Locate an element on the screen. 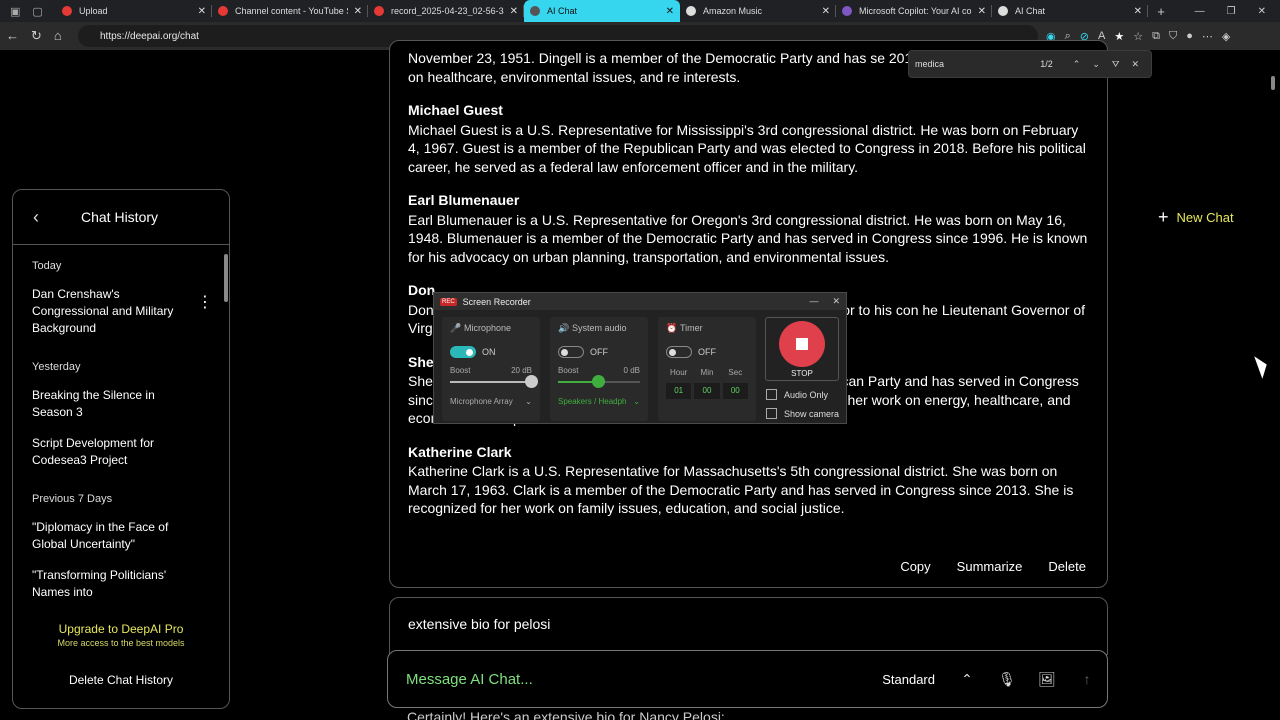 The image size is (1280, 720). favorites-icon: ☆ is located at coordinates (1138, 36).